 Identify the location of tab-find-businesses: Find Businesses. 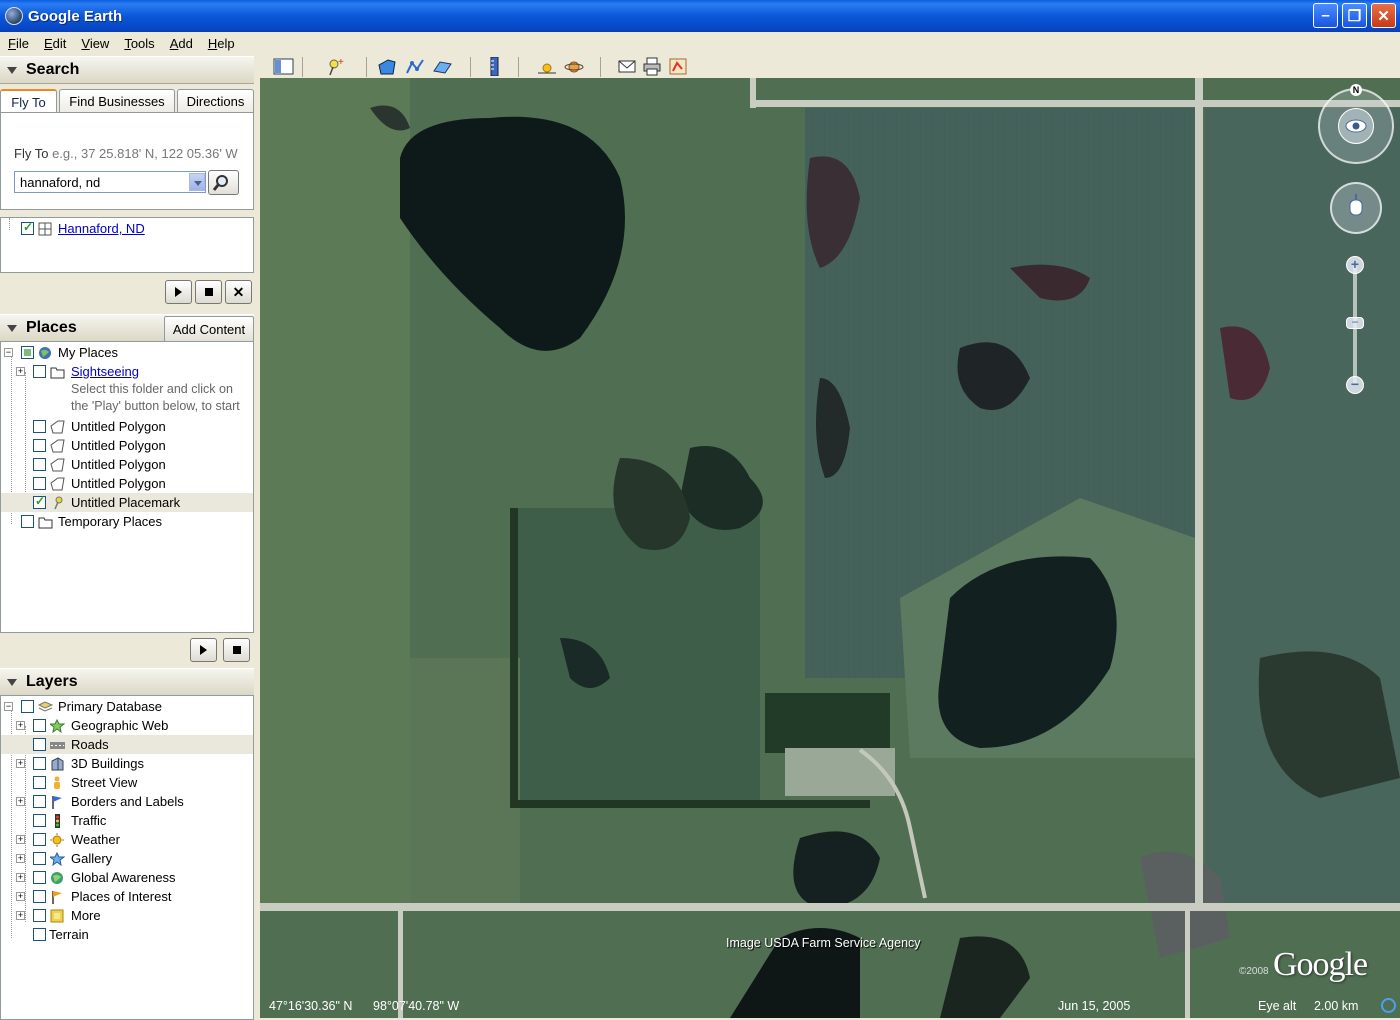
(117, 101).